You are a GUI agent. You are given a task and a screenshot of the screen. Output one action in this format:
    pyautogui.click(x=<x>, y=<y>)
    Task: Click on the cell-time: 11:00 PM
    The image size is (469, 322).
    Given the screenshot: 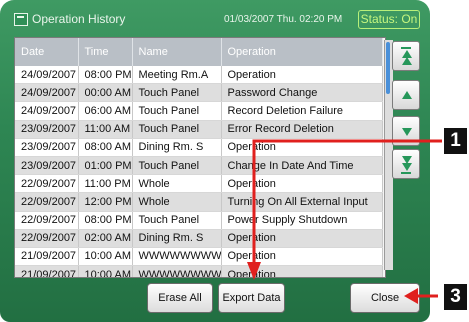 What is the action you would take?
    pyautogui.click(x=105, y=184)
    